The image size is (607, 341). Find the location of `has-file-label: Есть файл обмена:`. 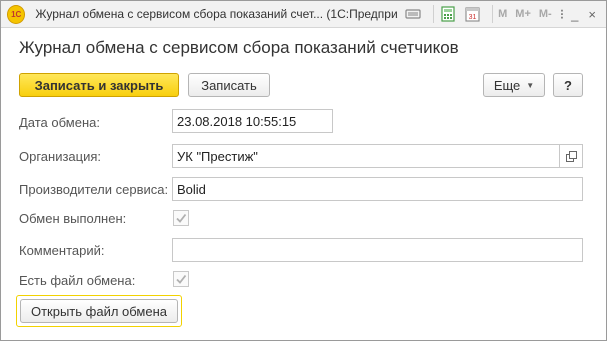

has-file-label: Есть файл обмена: is located at coordinates (77, 280).